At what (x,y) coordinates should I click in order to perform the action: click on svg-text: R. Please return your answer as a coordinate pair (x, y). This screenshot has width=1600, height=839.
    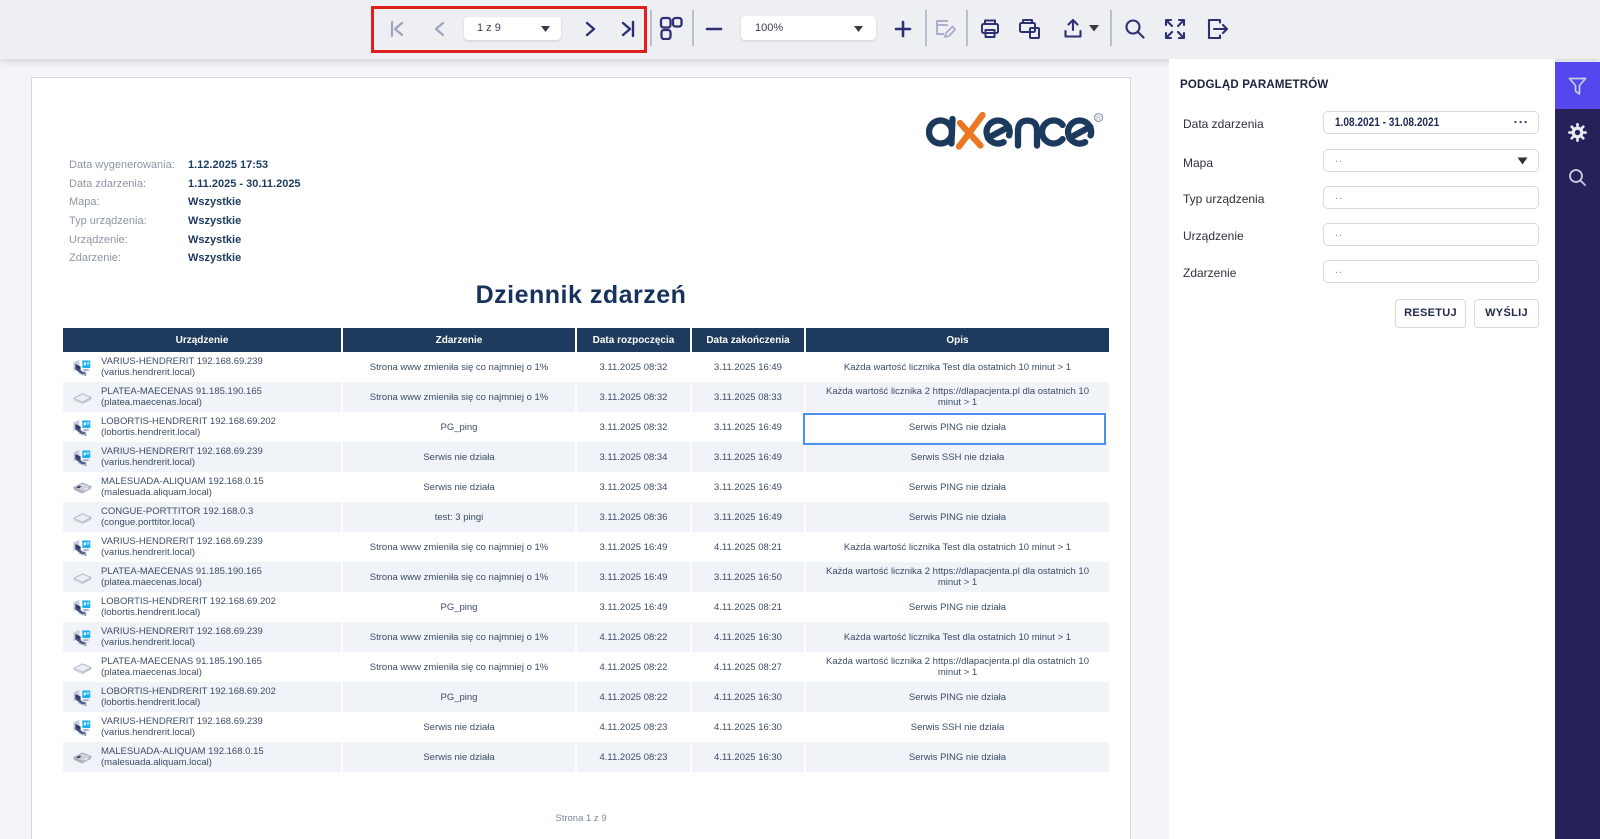
    Looking at the image, I should click on (1098, 118).